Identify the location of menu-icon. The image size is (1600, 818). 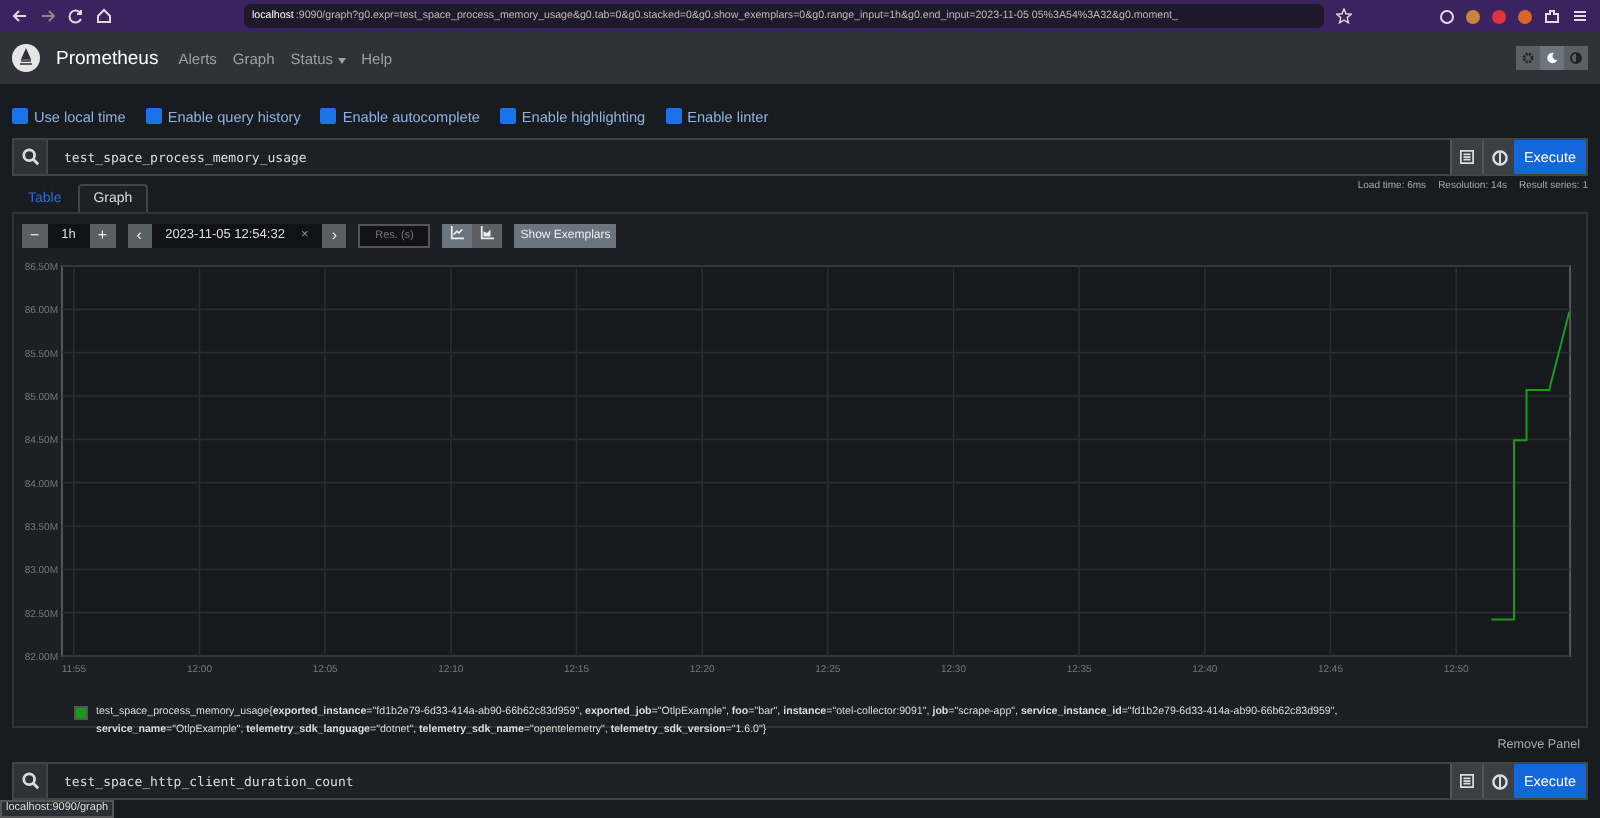
(1580, 16).